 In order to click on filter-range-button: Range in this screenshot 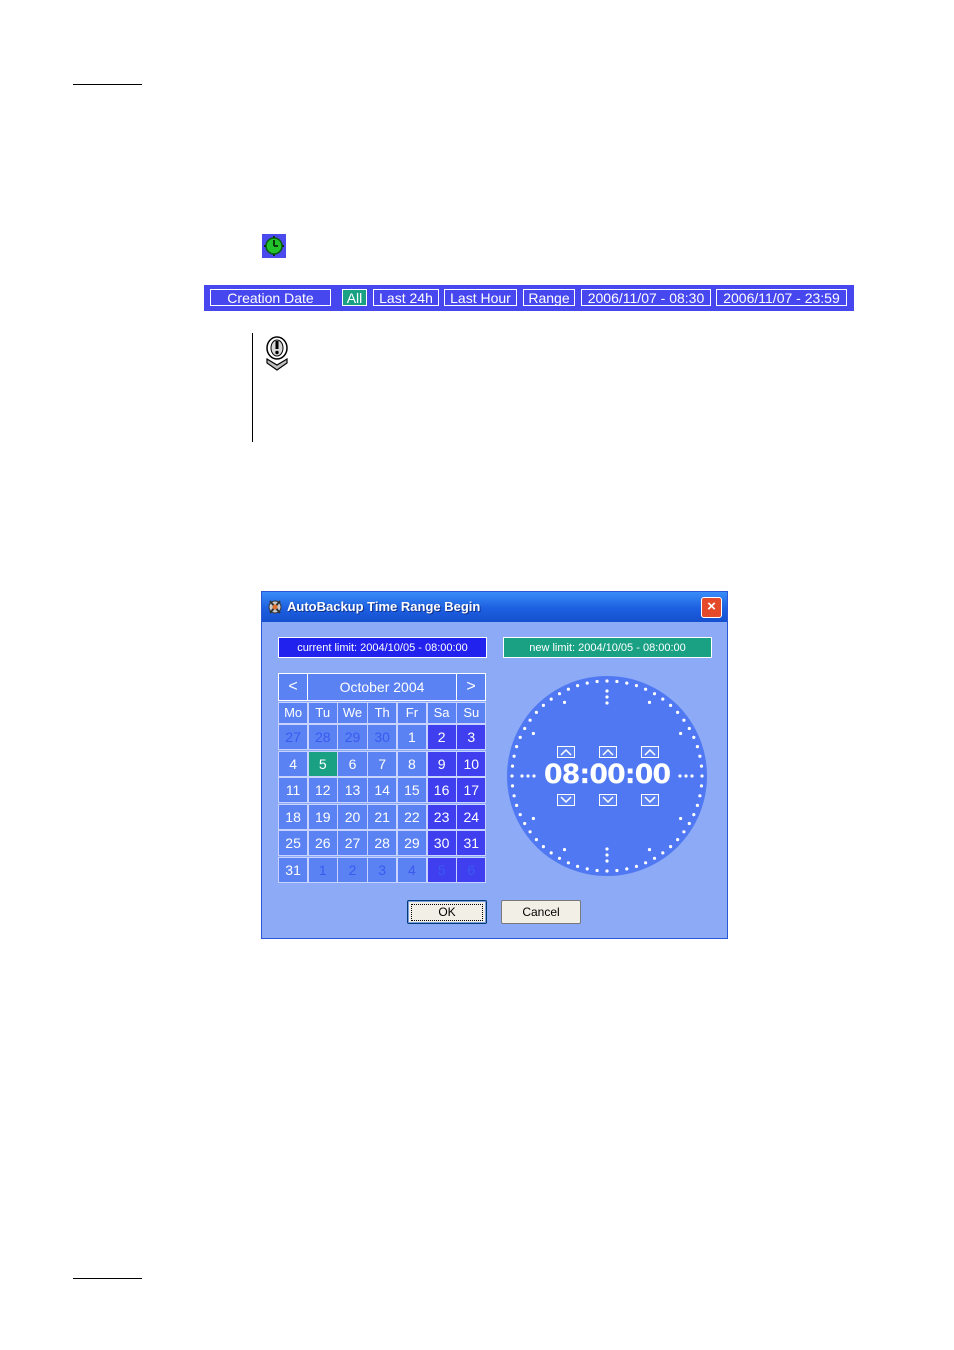, I will do `click(549, 297)`.